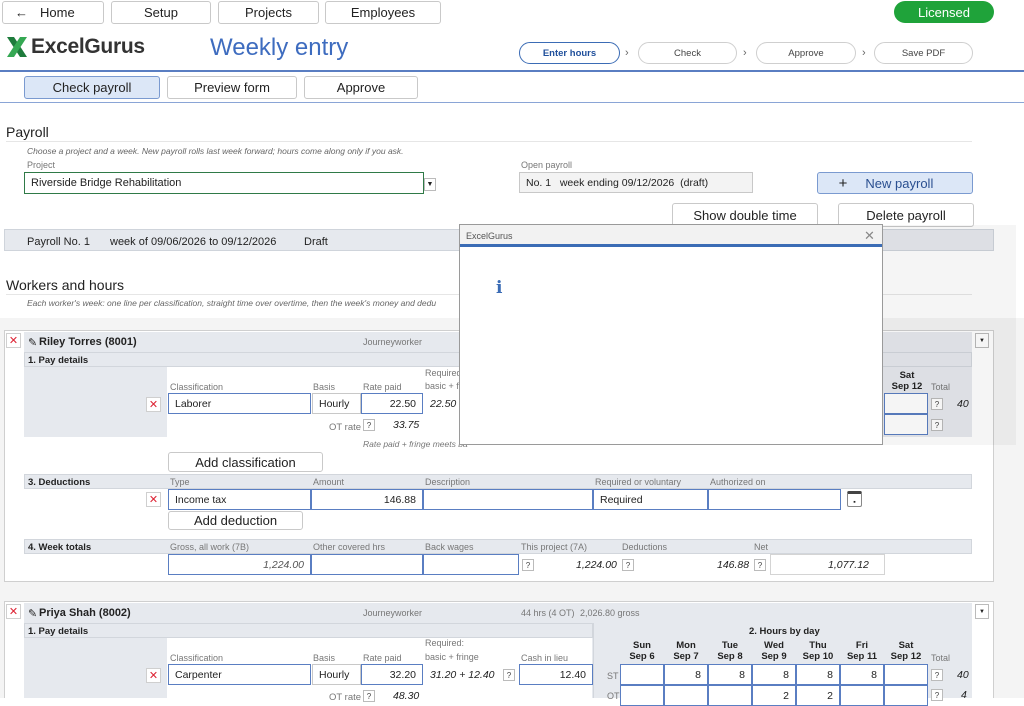  What do you see at coordinates (232, 87) in the screenshot?
I see `preview-form-button: Preview form` at bounding box center [232, 87].